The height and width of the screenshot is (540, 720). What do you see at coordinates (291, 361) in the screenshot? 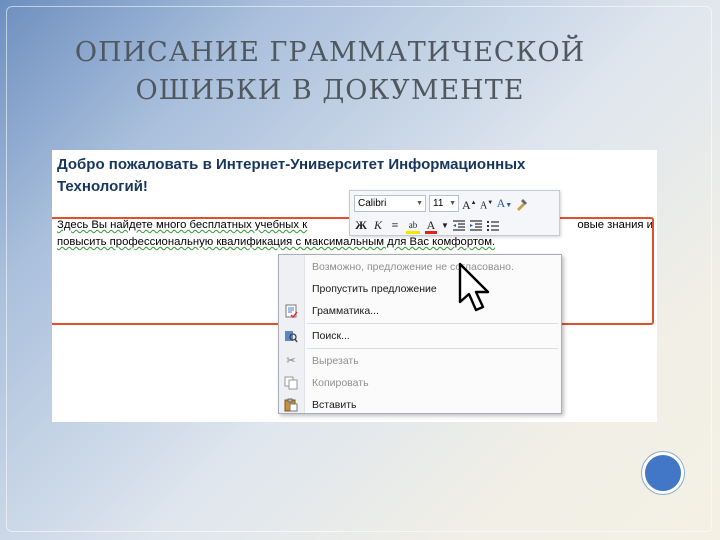
I see `scissors-icon: ✂` at bounding box center [291, 361].